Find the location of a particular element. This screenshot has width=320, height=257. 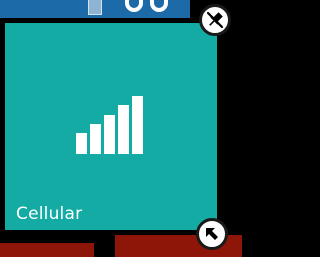

partial-tile-bottom-left is located at coordinates (47, 250).